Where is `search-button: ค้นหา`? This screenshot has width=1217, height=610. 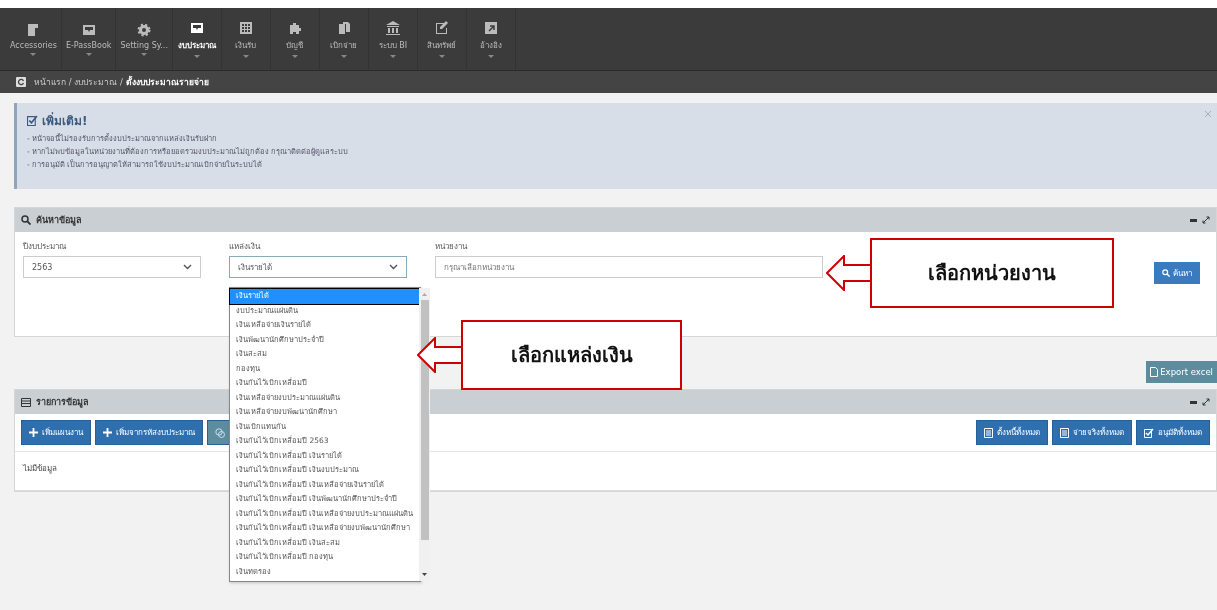 search-button: ค้นหา is located at coordinates (1177, 273).